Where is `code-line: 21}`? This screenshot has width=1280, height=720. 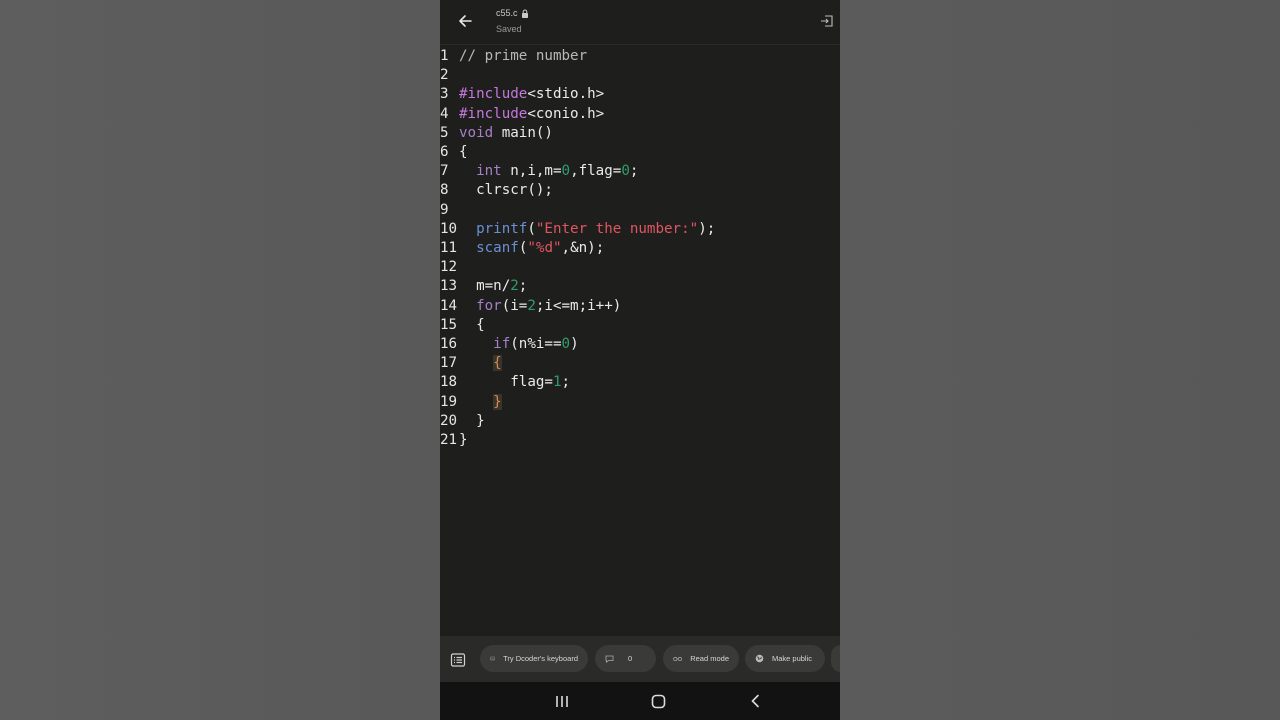 code-line: 21} is located at coordinates (640, 440).